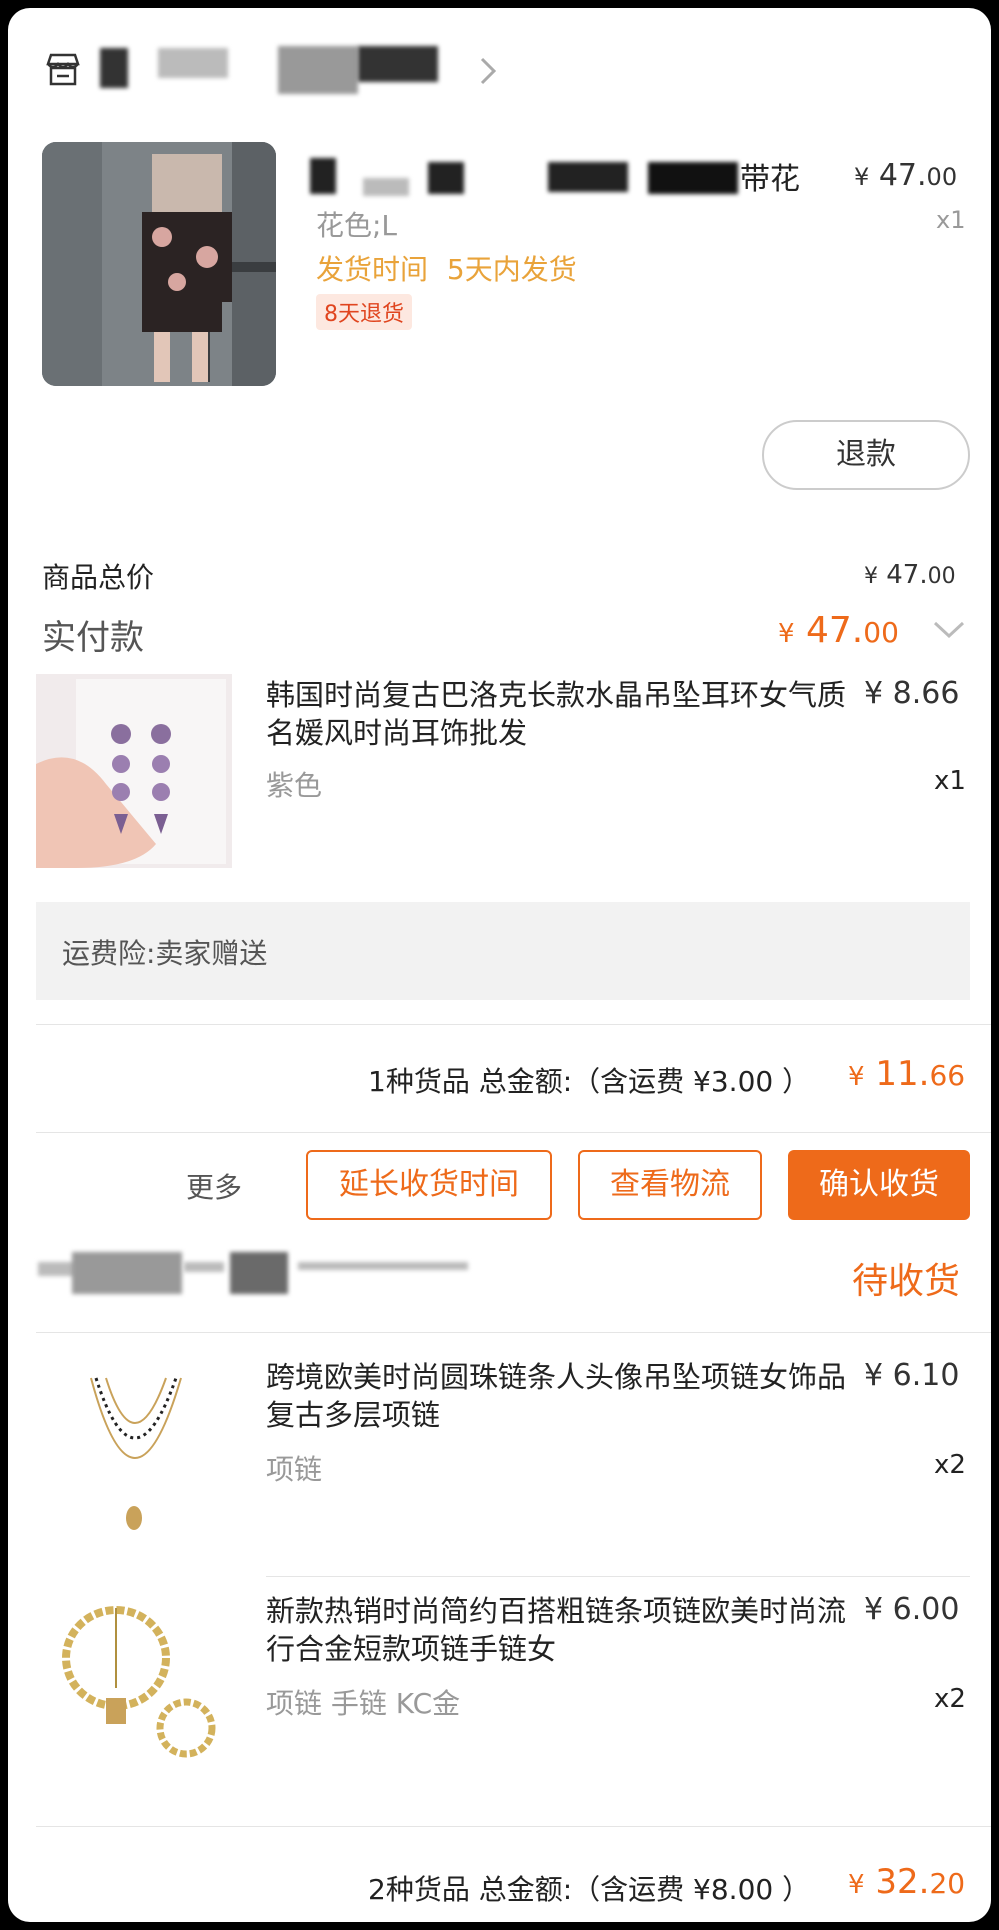  Describe the element at coordinates (947, 1883) in the screenshot. I see `price-decimal: 20` at that location.